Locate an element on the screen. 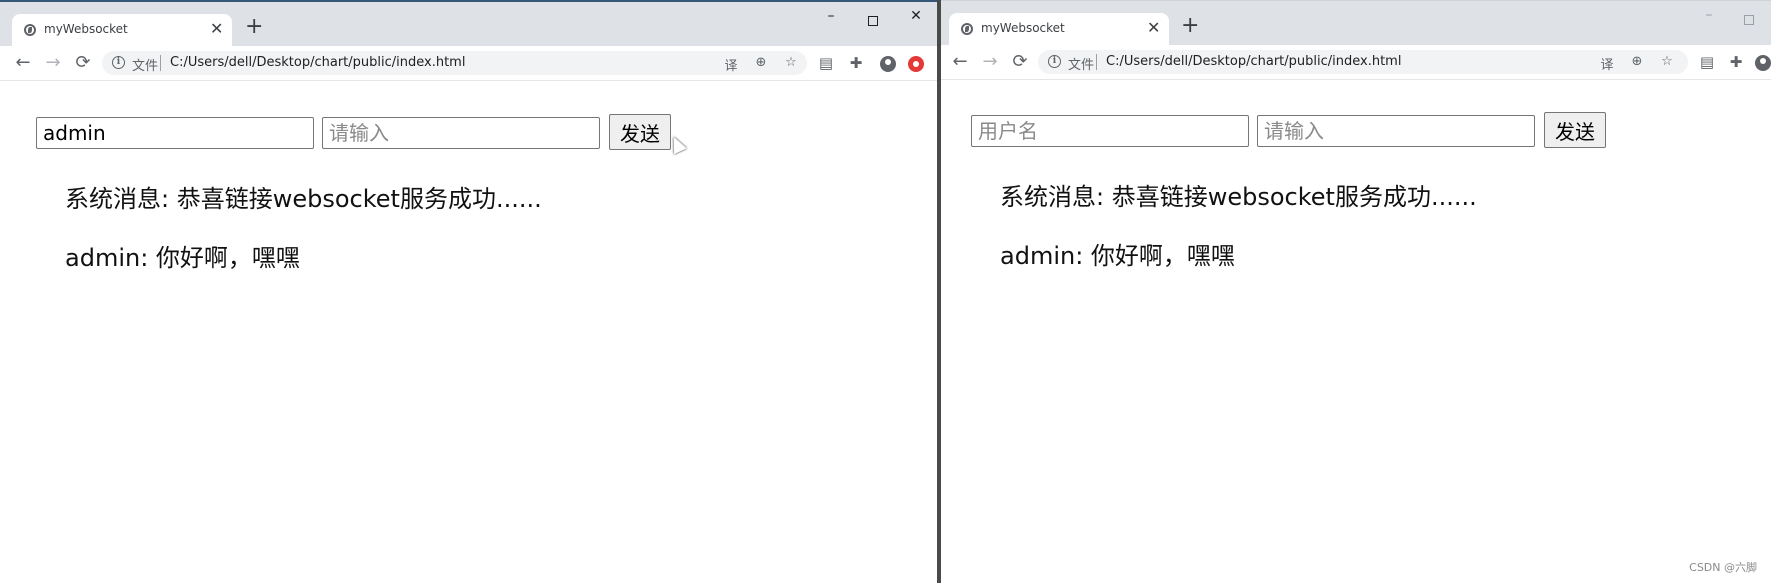 This screenshot has height=583, width=1771. tab-strip: myWebsocket ✕ + – ✕ is located at coordinates (469, 24).